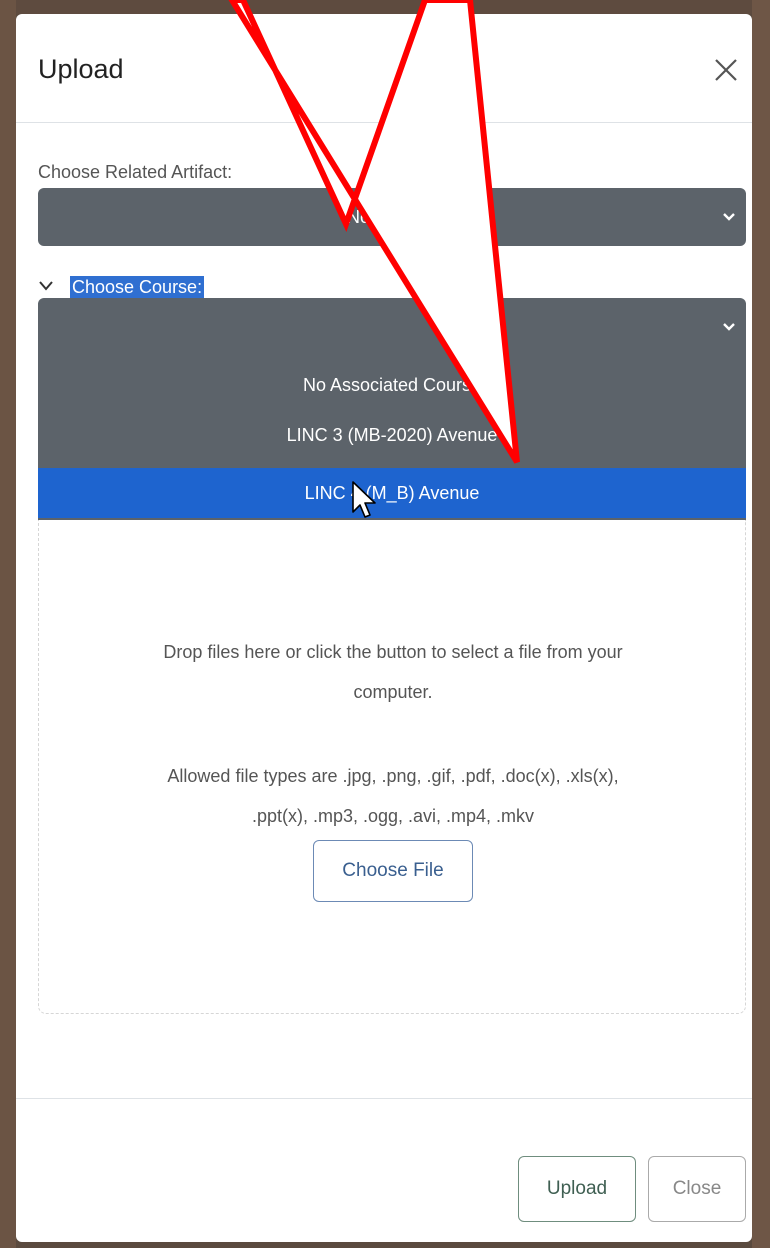 The height and width of the screenshot is (1248, 770). I want to click on close-button: Close, so click(697, 1189).